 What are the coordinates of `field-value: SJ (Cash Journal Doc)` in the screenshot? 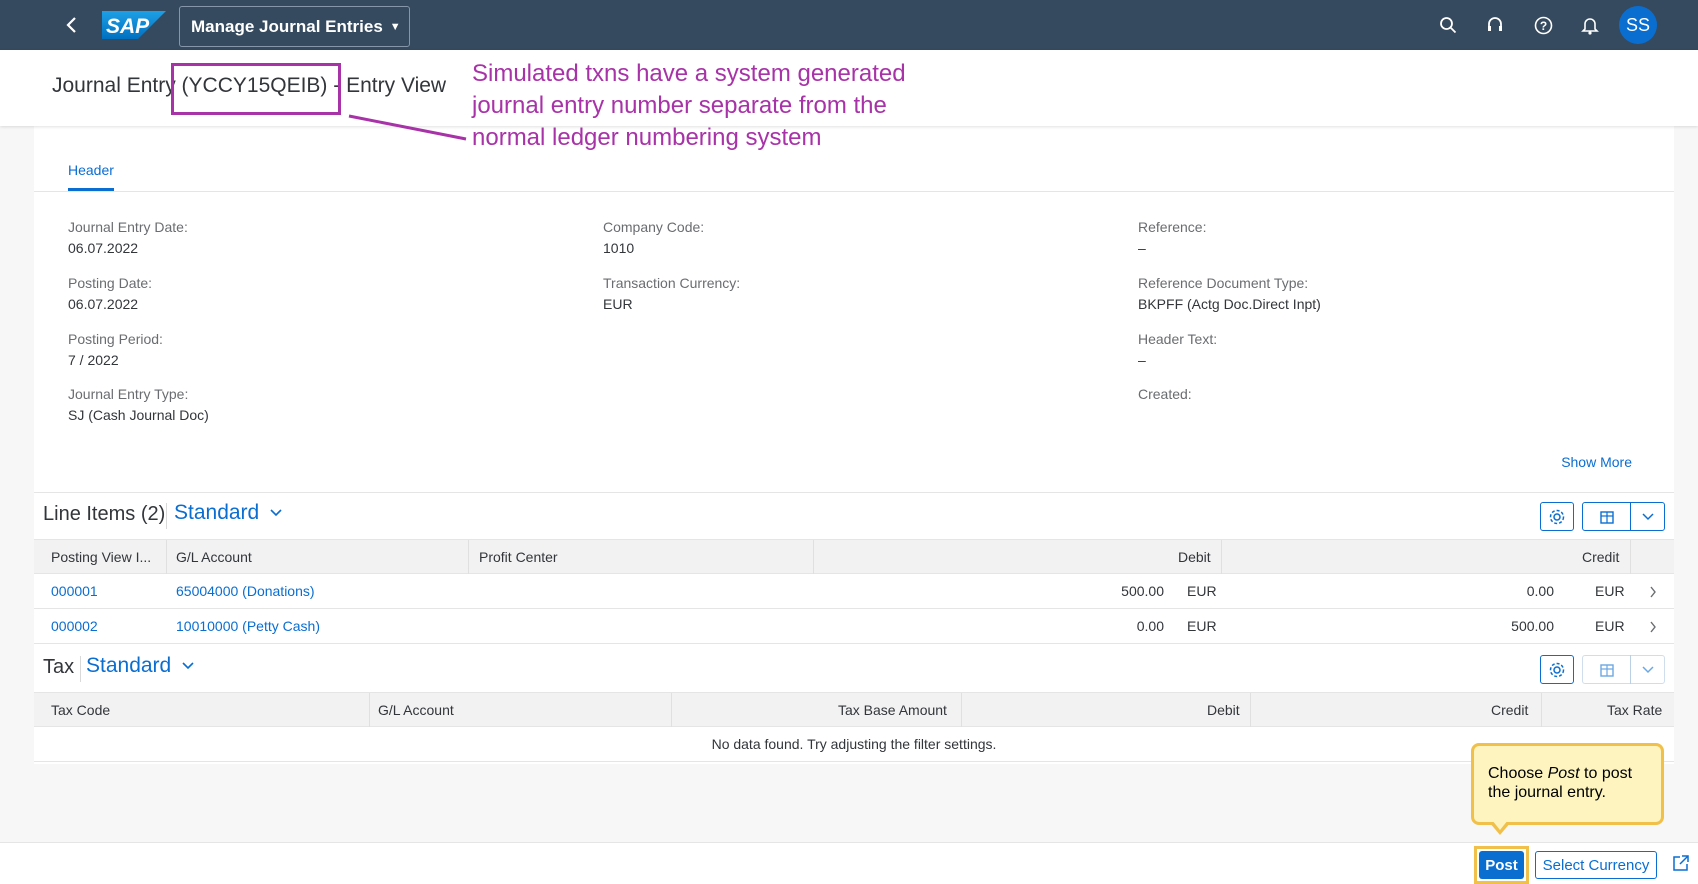 It's located at (138, 415).